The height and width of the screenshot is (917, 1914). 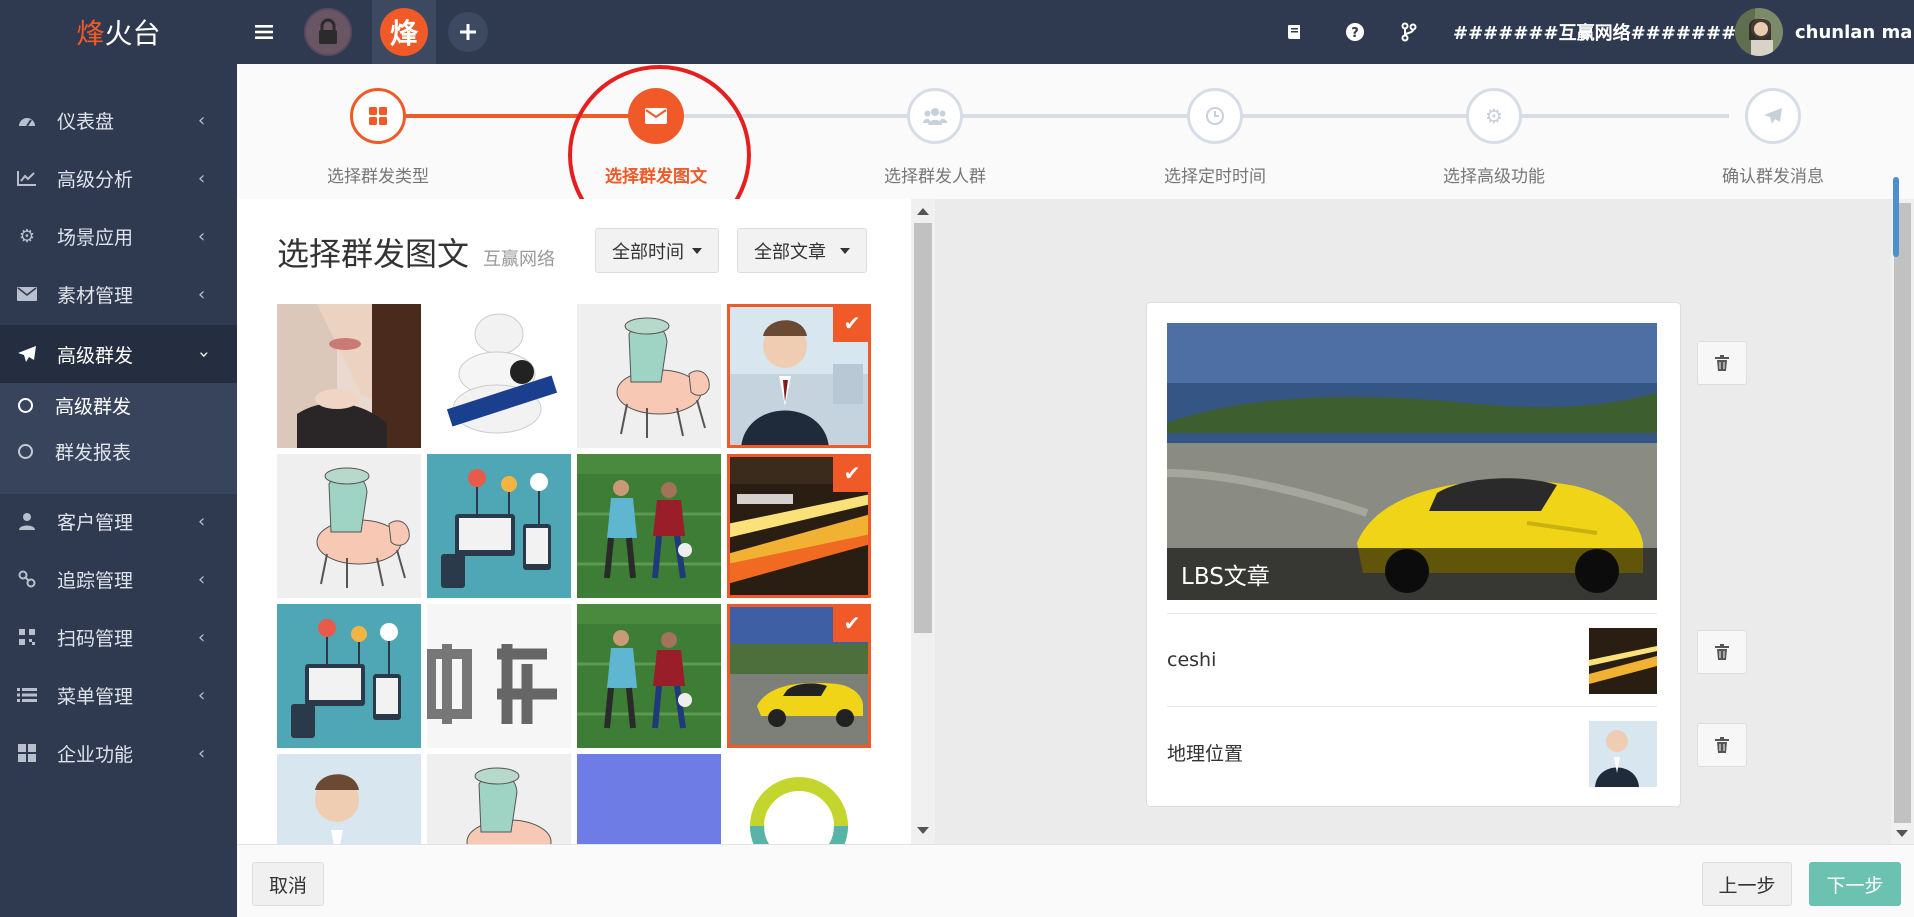 I want to click on sidebar-item-label: 高级分析, so click(x=95, y=179).